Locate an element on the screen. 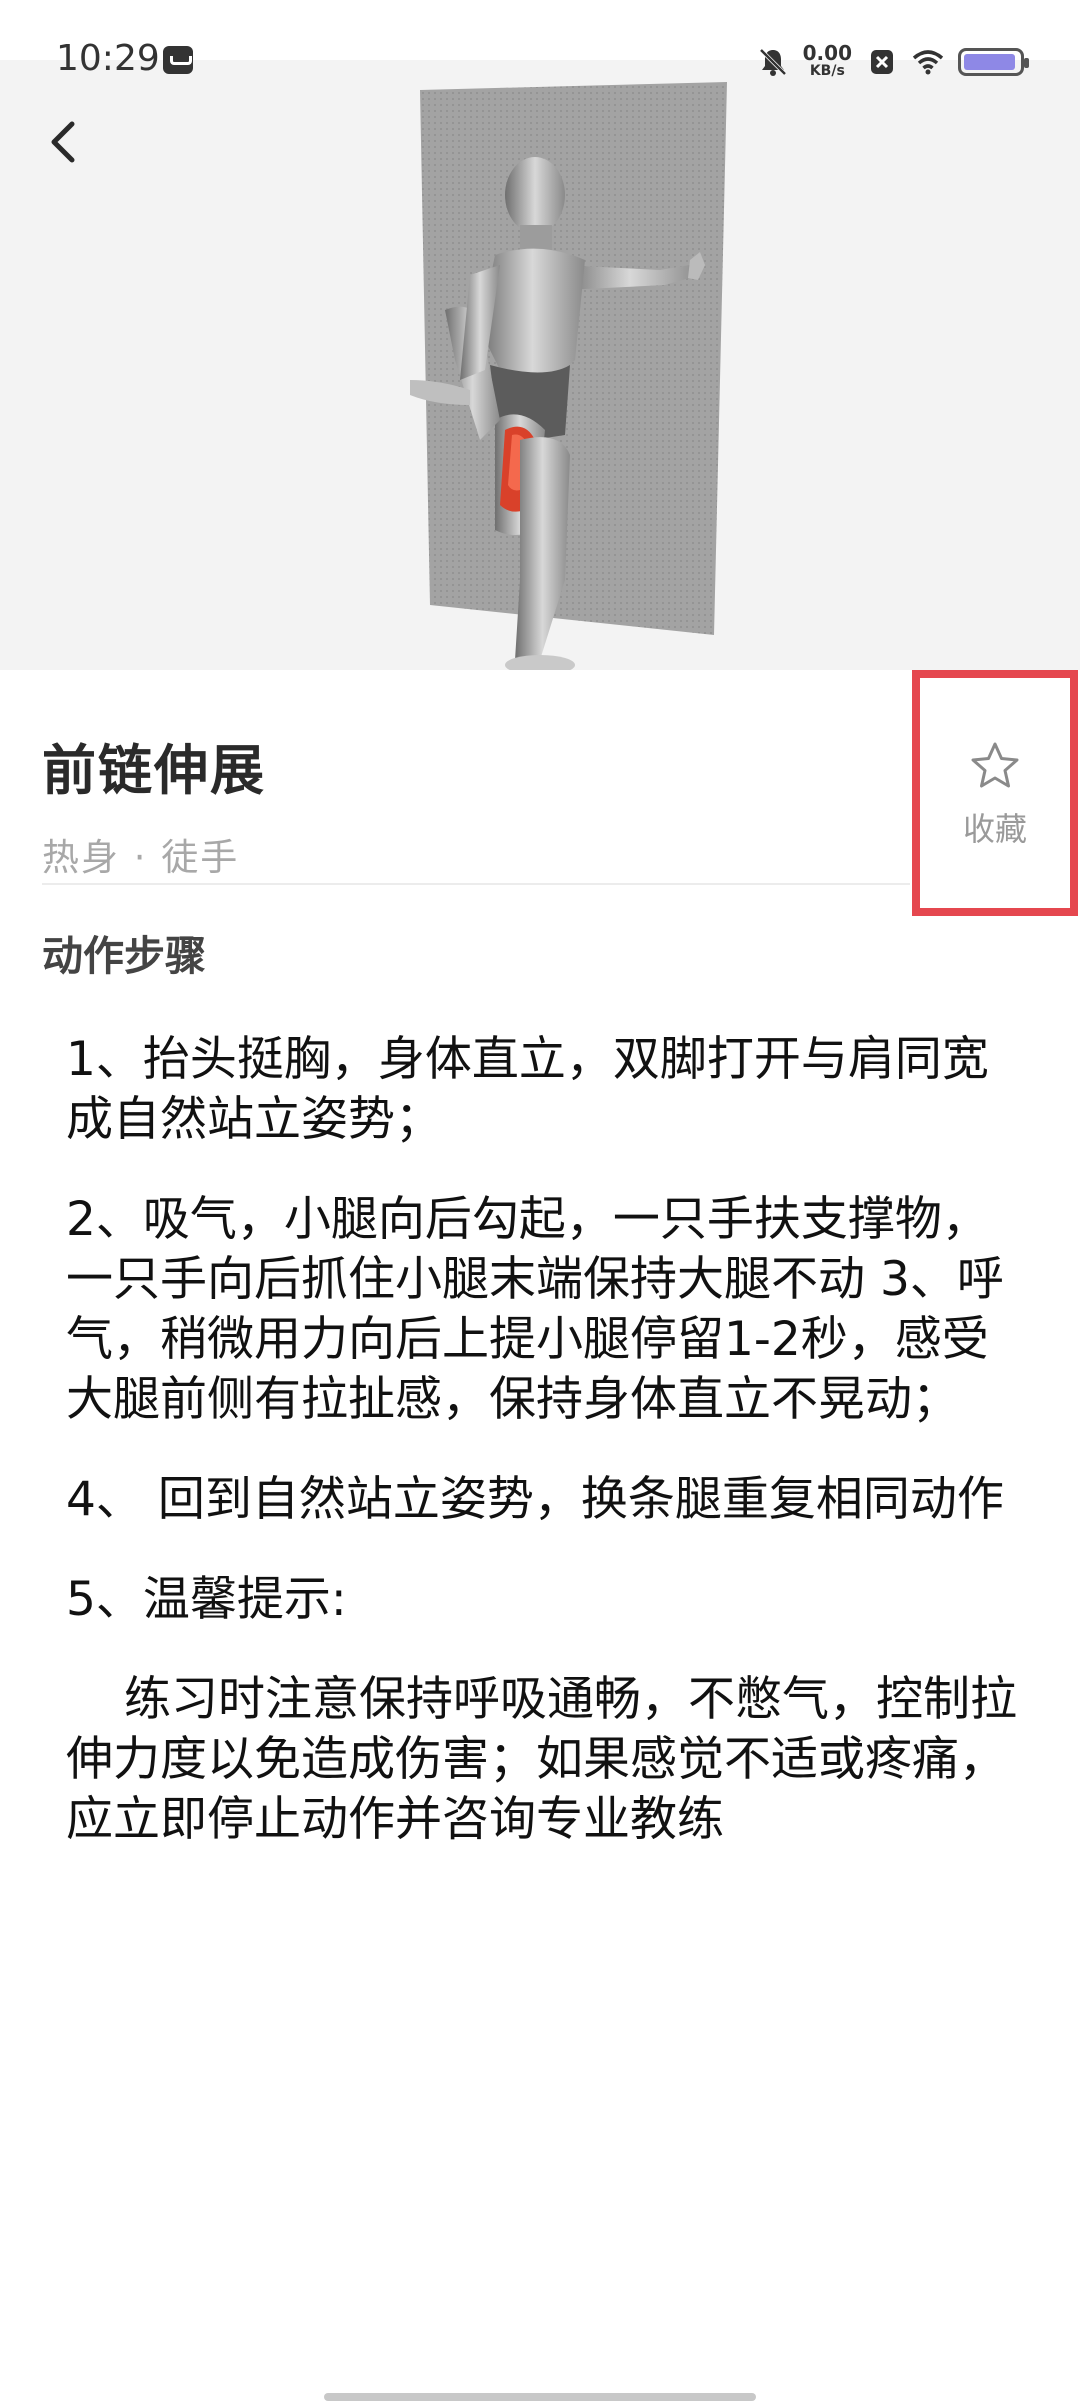  network-speed-unit: KB/s is located at coordinates (827, 71).